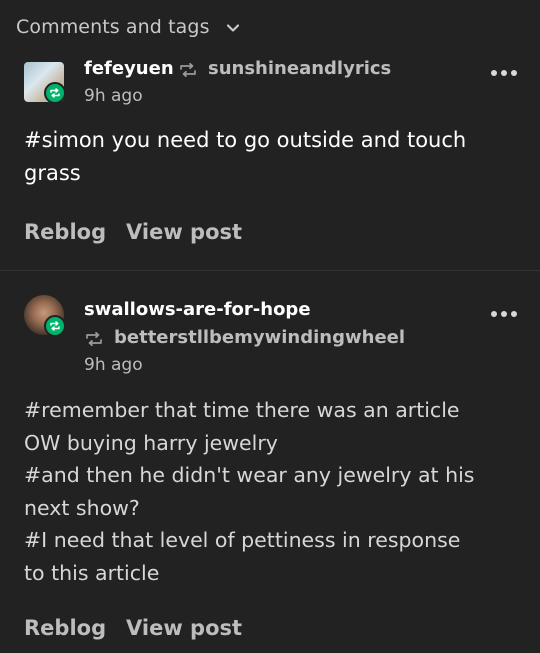 The width and height of the screenshot is (540, 653). What do you see at coordinates (245, 140) in the screenshot?
I see `comment-text-line: #simon you need to go outside and touch` at bounding box center [245, 140].